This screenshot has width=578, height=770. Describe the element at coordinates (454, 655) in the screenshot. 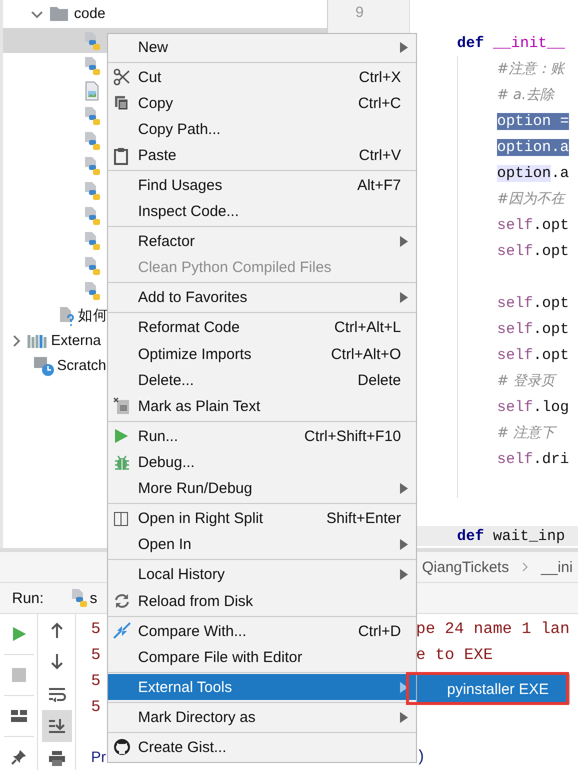

I see `console-text: e to EXE` at that location.